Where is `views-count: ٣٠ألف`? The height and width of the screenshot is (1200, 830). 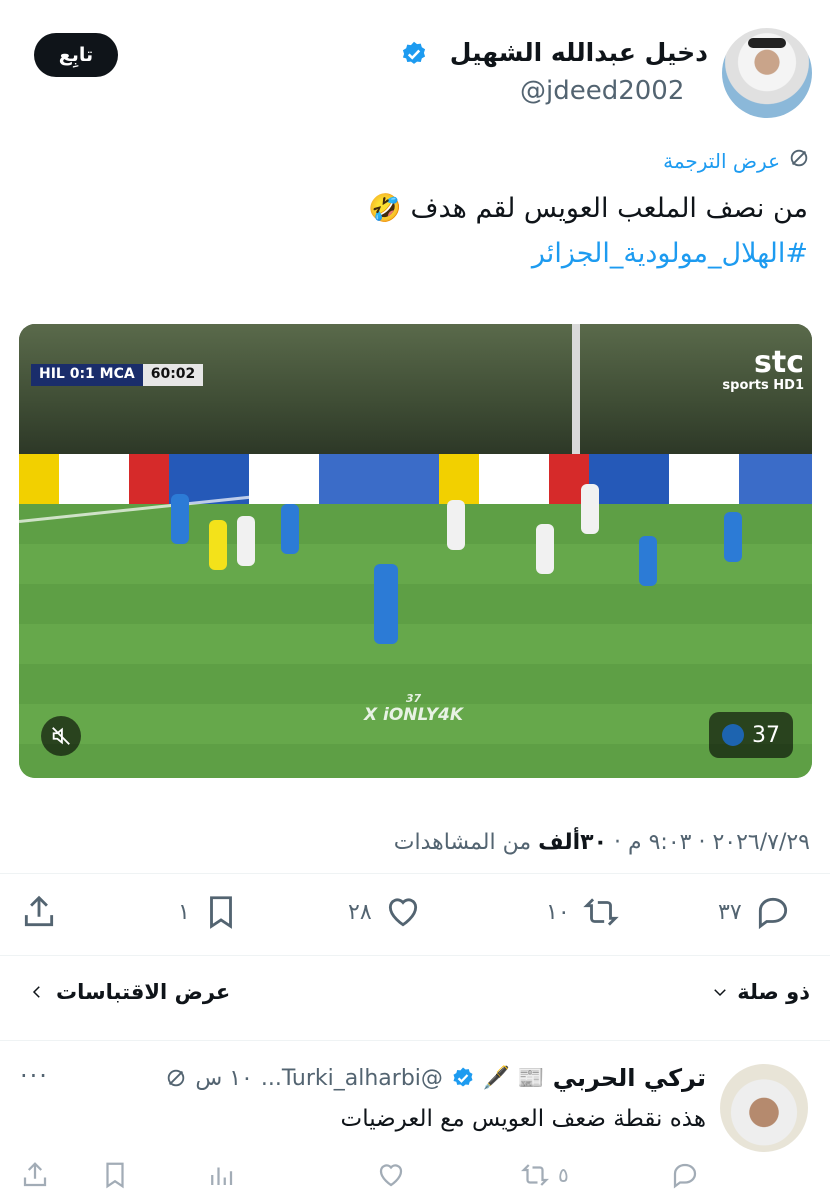
views-count: ٣٠ألف is located at coordinates (572, 842).